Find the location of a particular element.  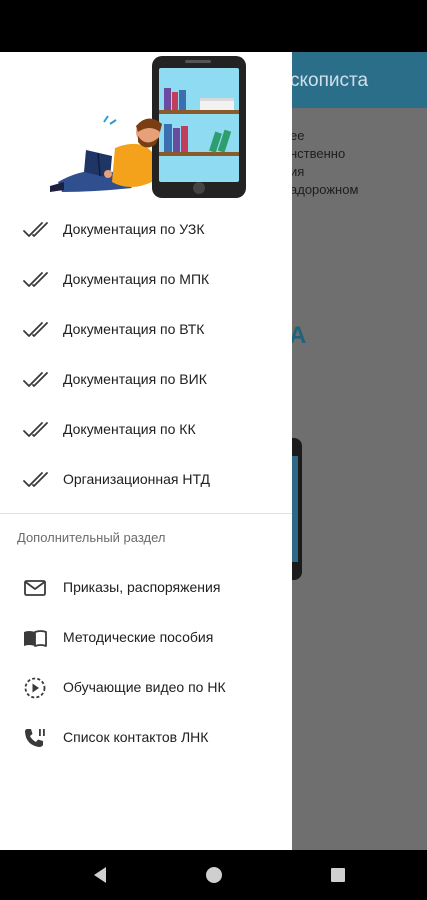

mail-icon is located at coordinates (35, 588).